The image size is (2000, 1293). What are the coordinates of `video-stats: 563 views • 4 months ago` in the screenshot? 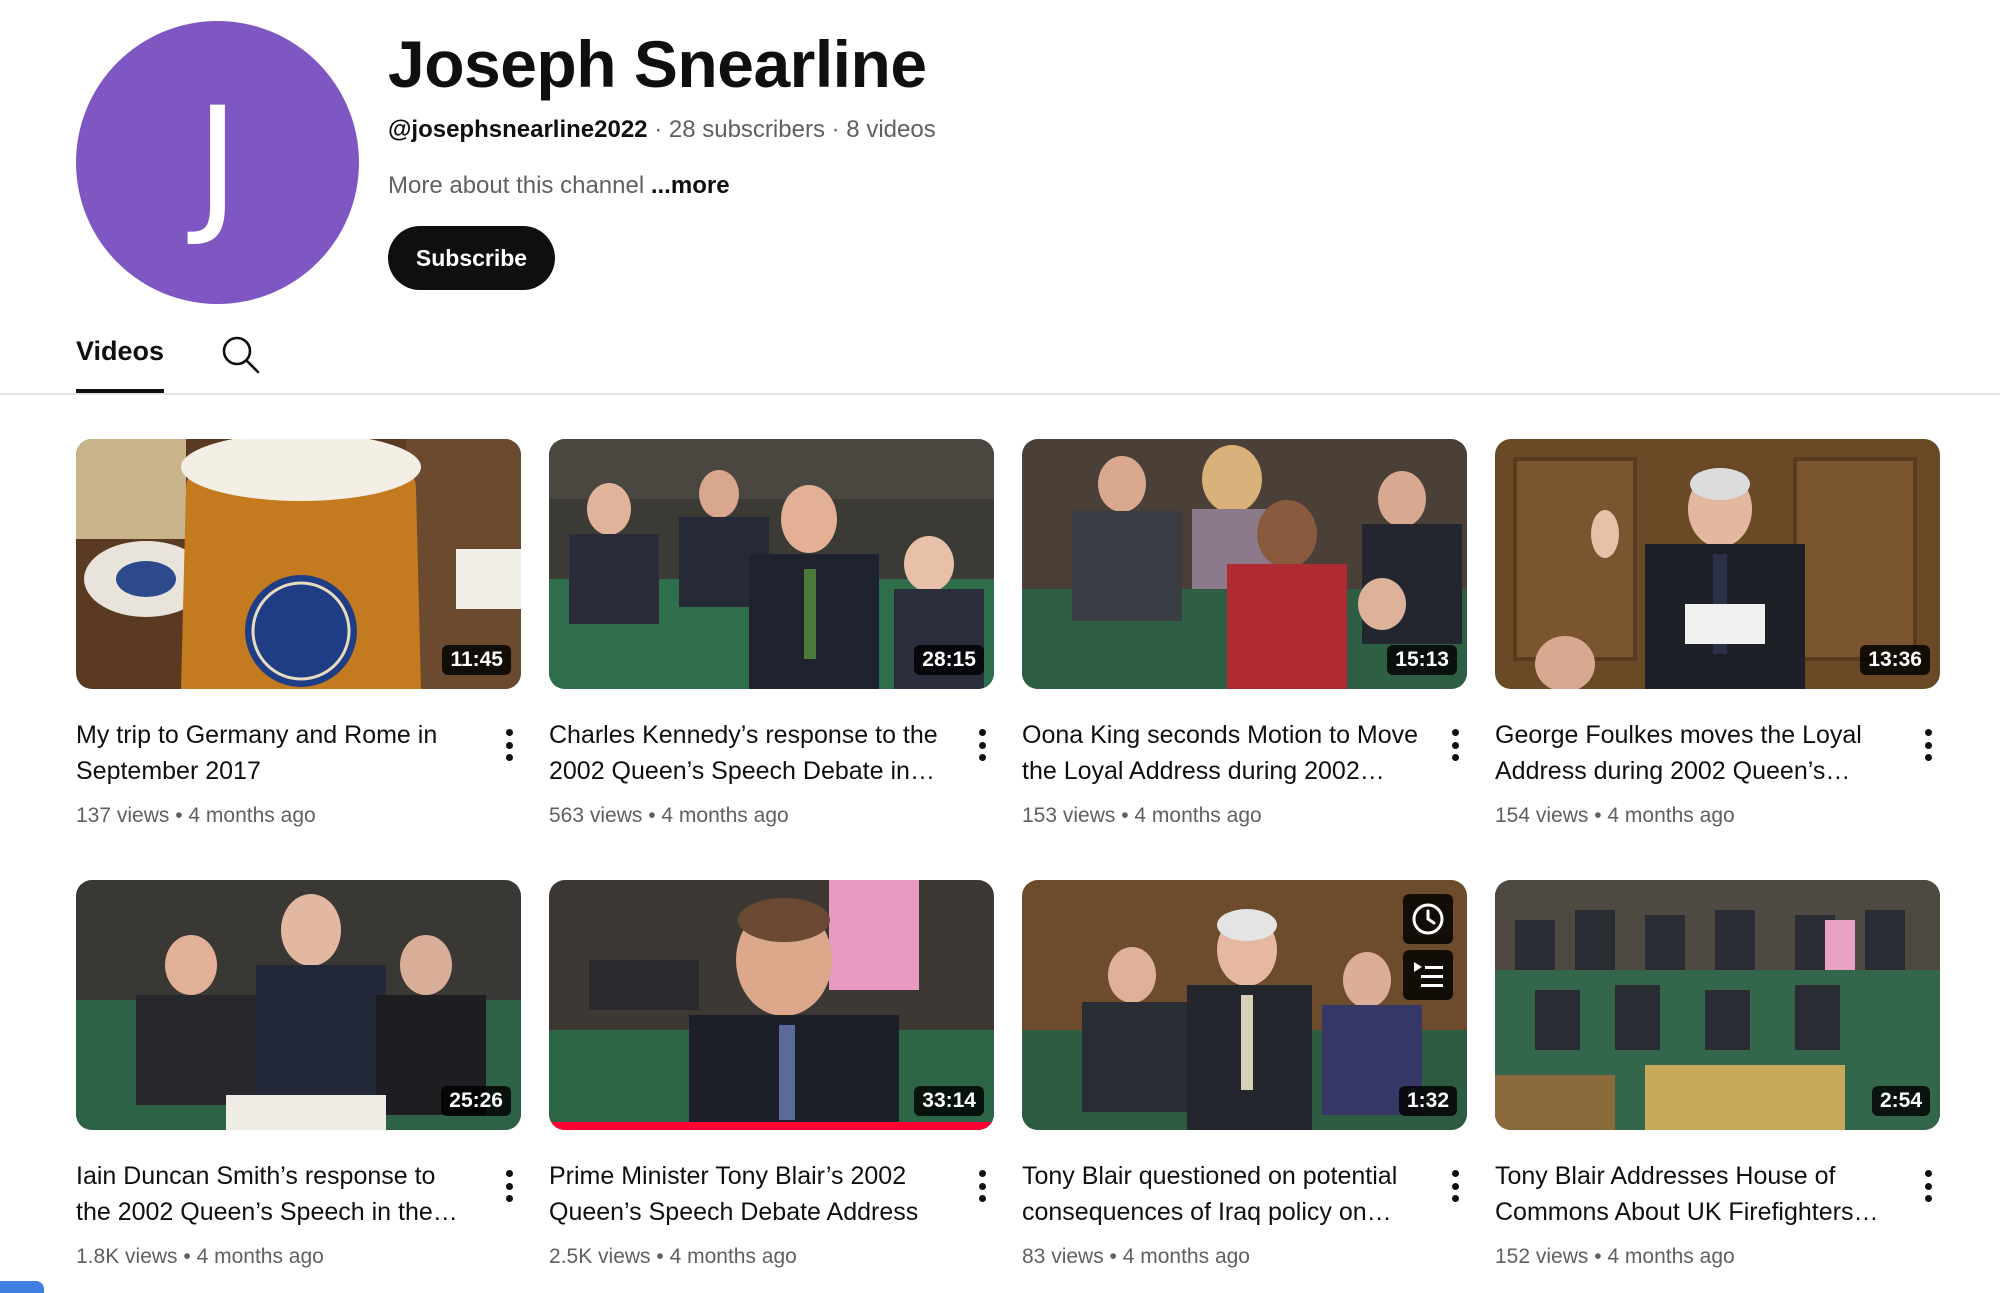 It's located at (669, 815).